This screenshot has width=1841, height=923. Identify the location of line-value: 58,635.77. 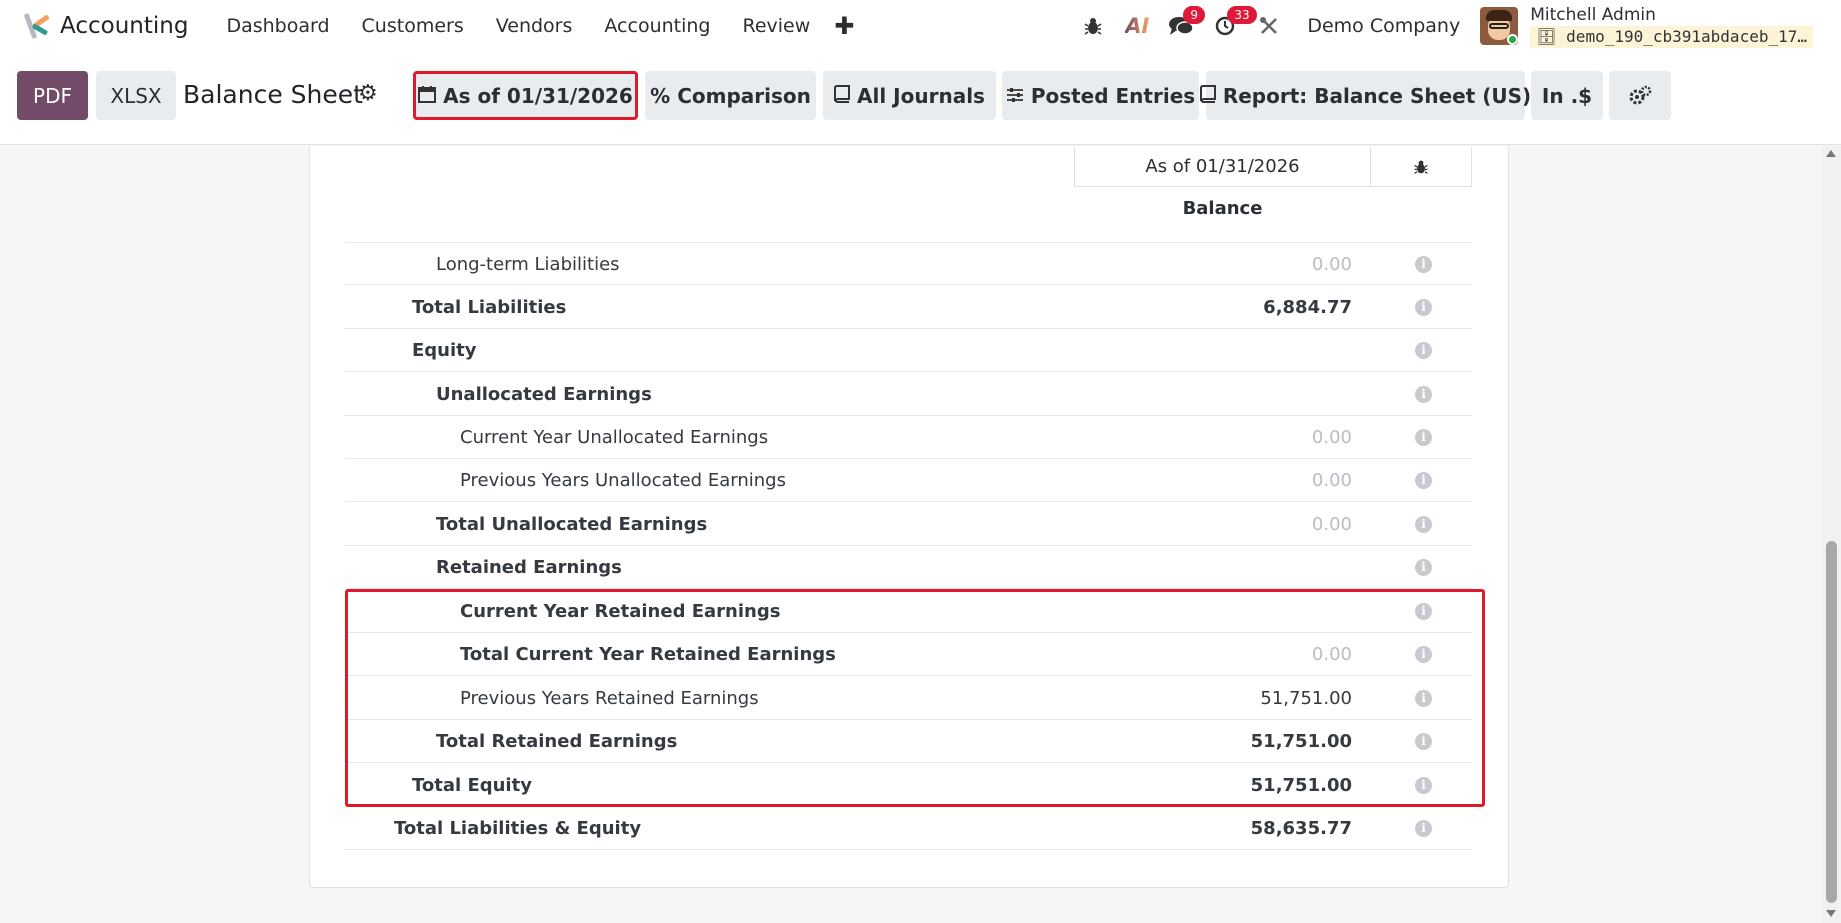
(1301, 828).